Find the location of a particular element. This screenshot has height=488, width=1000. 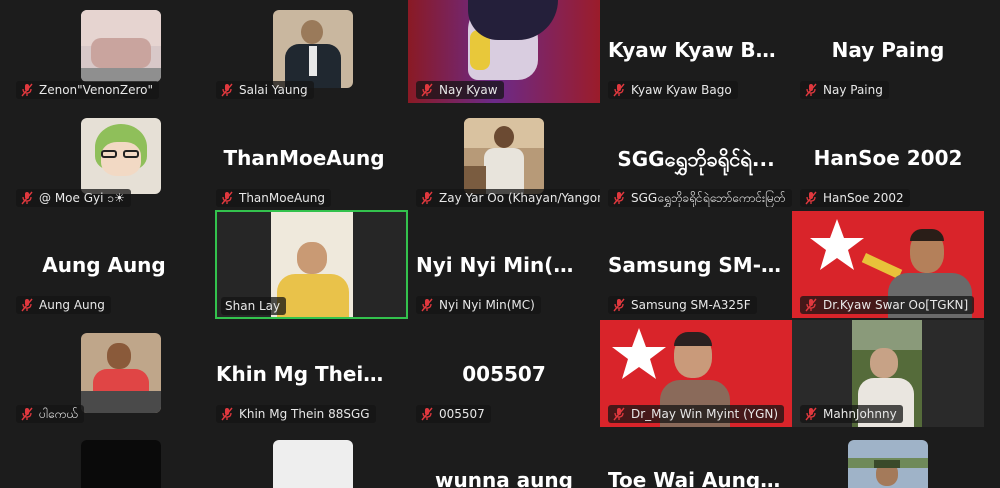

participant-display-name: 005507 is located at coordinates (504, 374).